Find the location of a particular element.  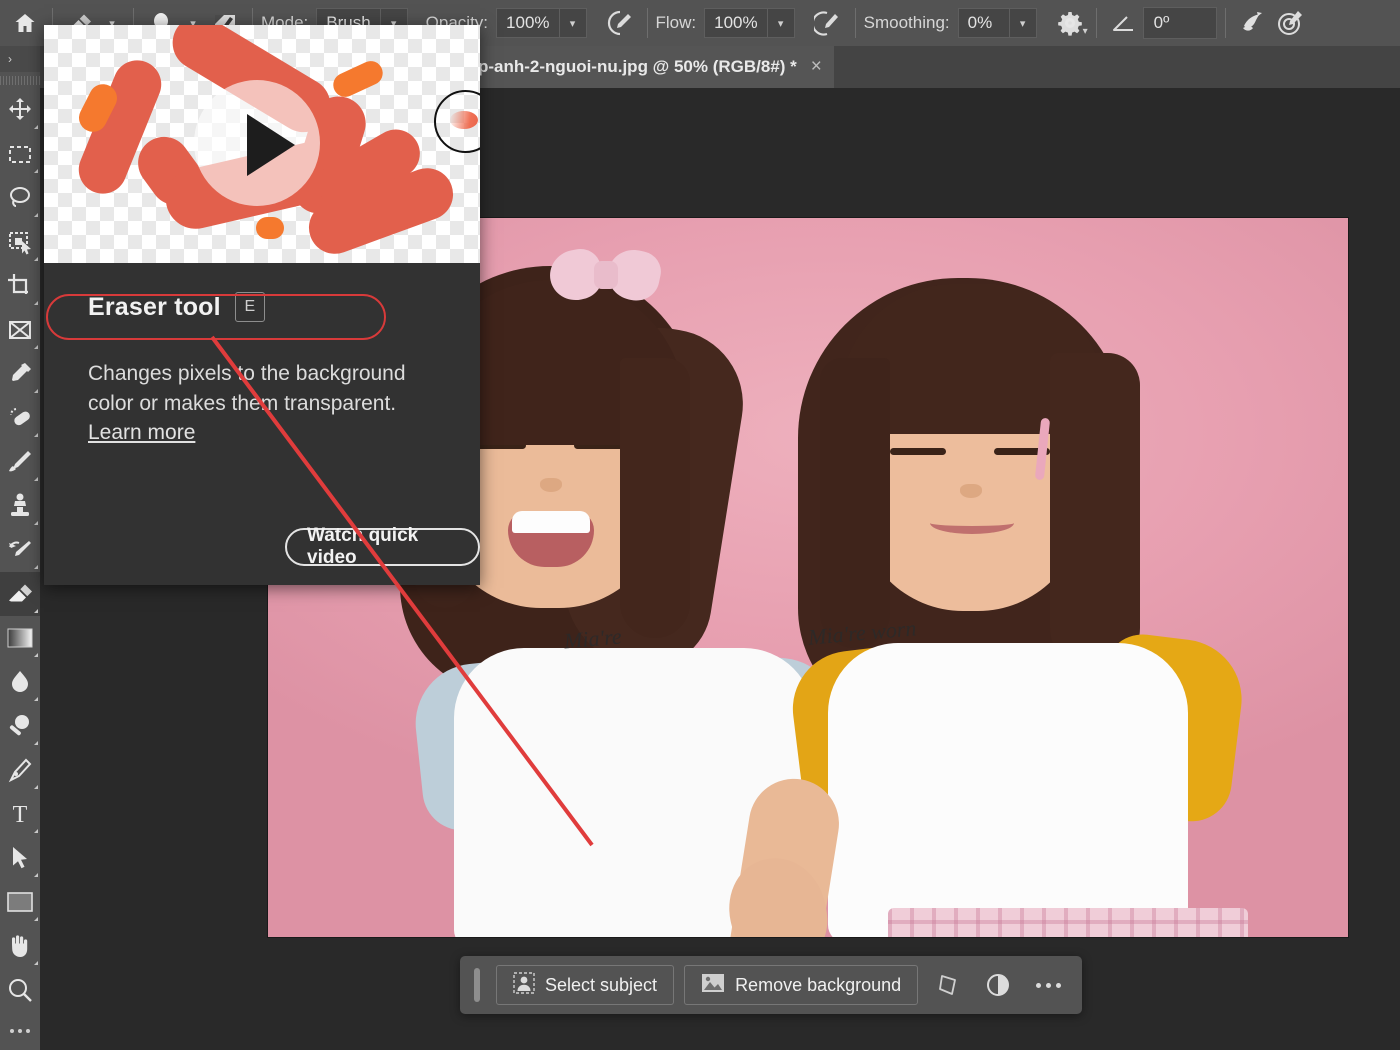

tool-pen is located at coordinates (20, 770).